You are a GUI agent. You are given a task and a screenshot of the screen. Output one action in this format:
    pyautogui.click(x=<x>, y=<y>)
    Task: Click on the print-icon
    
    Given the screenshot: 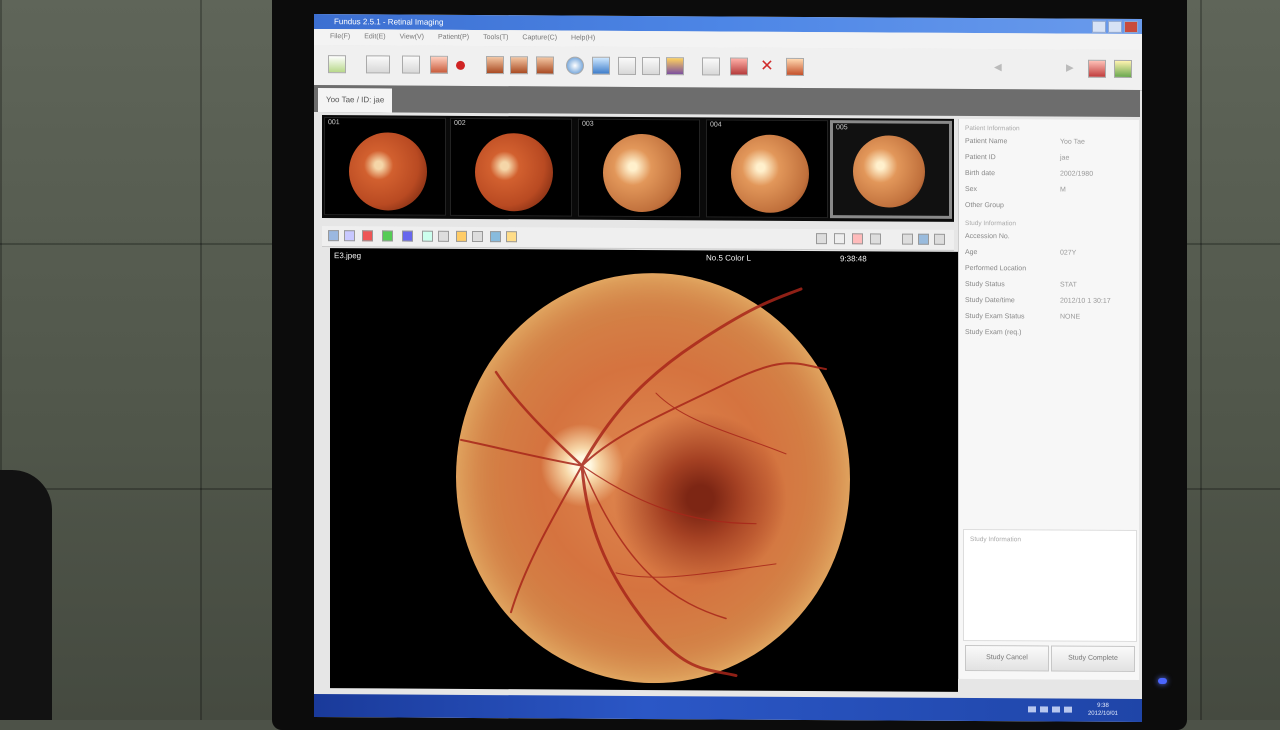 What is the action you would take?
    pyautogui.click(x=795, y=66)
    